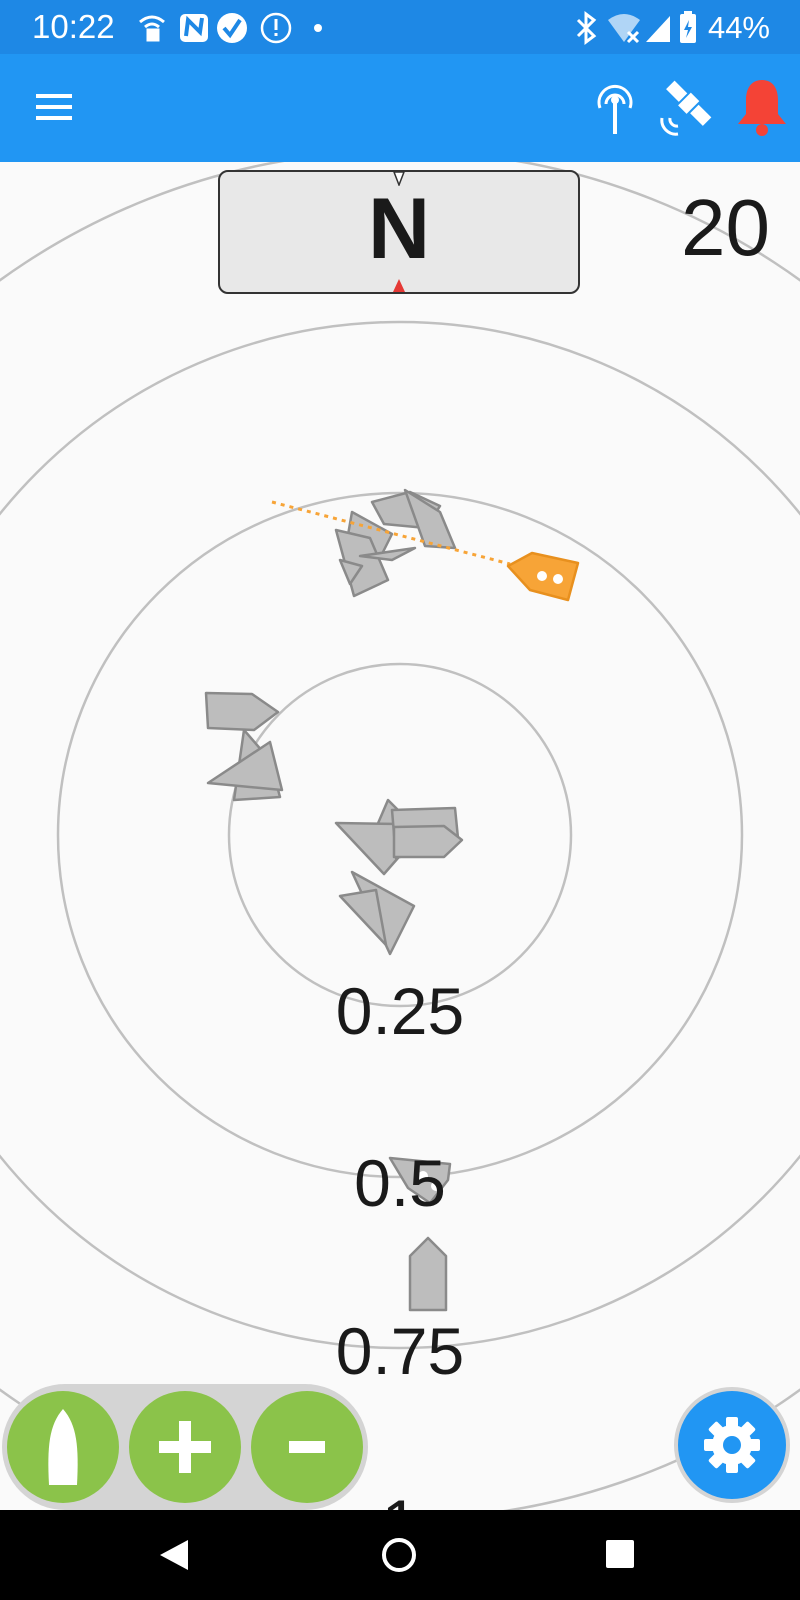 This screenshot has height=1600, width=800. What do you see at coordinates (762, 107) in the screenshot?
I see `bell-icon` at bounding box center [762, 107].